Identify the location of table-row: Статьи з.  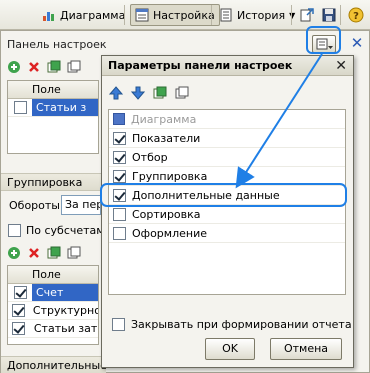
(53, 108).